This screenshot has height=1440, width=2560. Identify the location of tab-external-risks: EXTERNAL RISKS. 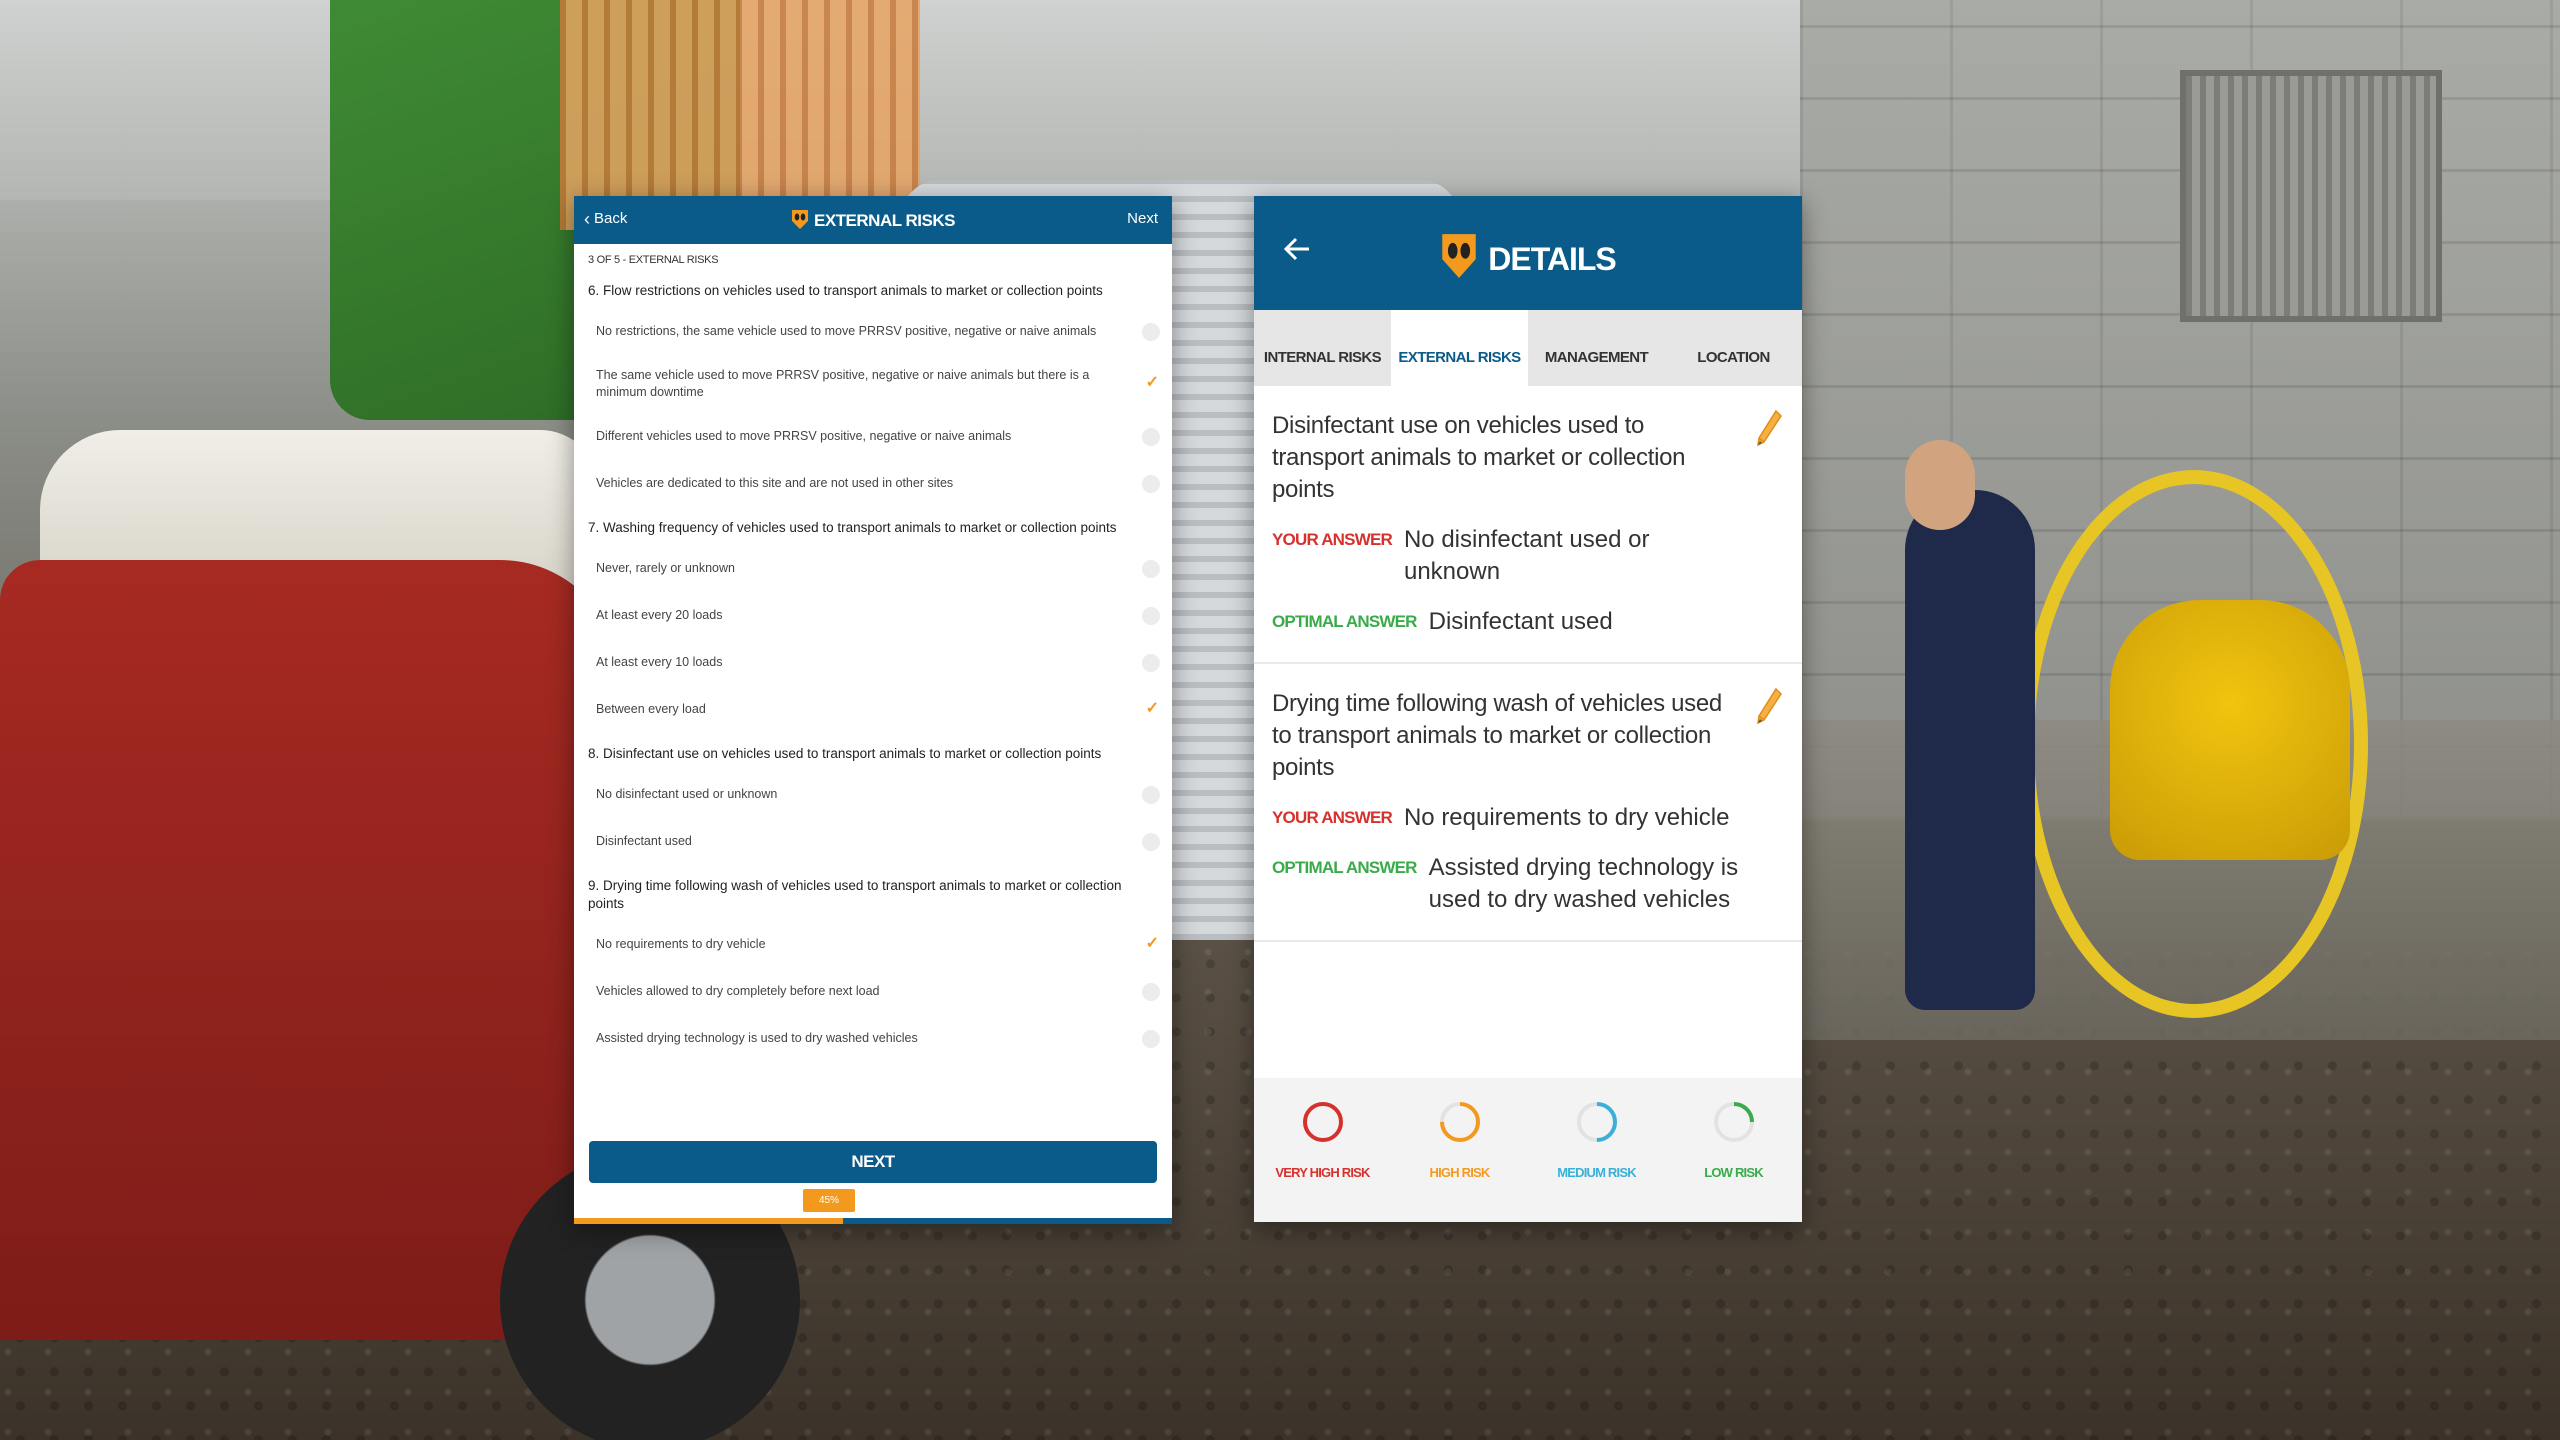
(1459, 348).